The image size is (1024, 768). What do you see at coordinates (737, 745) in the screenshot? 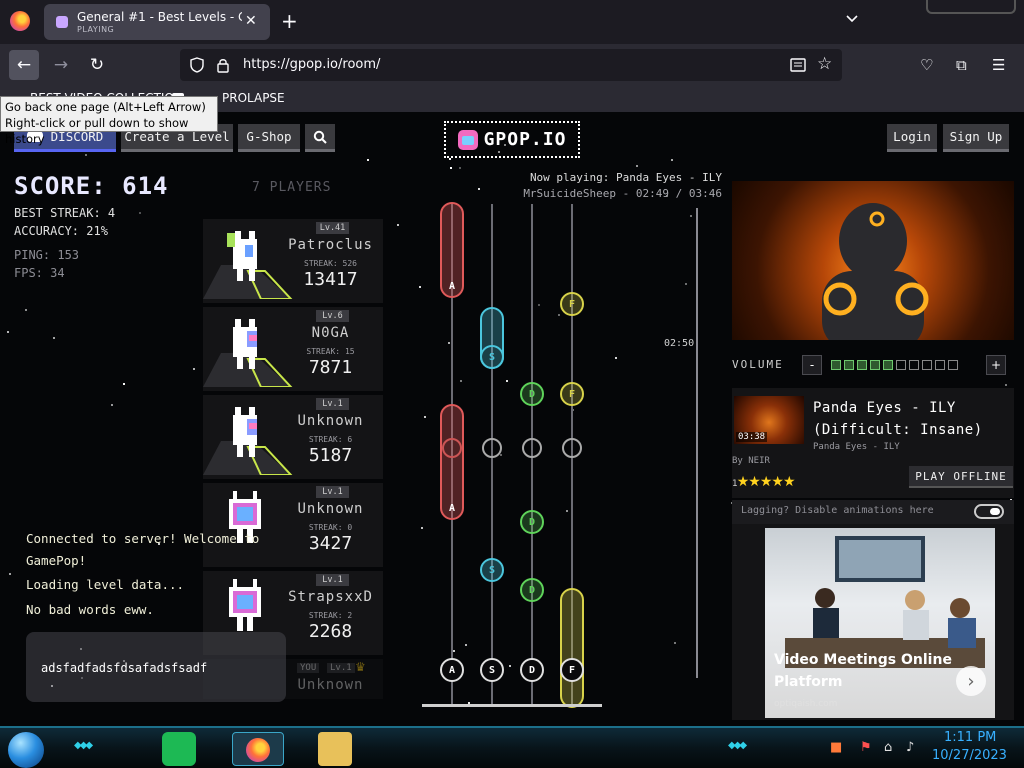
I see `taskbar-decoration: ◆◆◆` at bounding box center [737, 745].